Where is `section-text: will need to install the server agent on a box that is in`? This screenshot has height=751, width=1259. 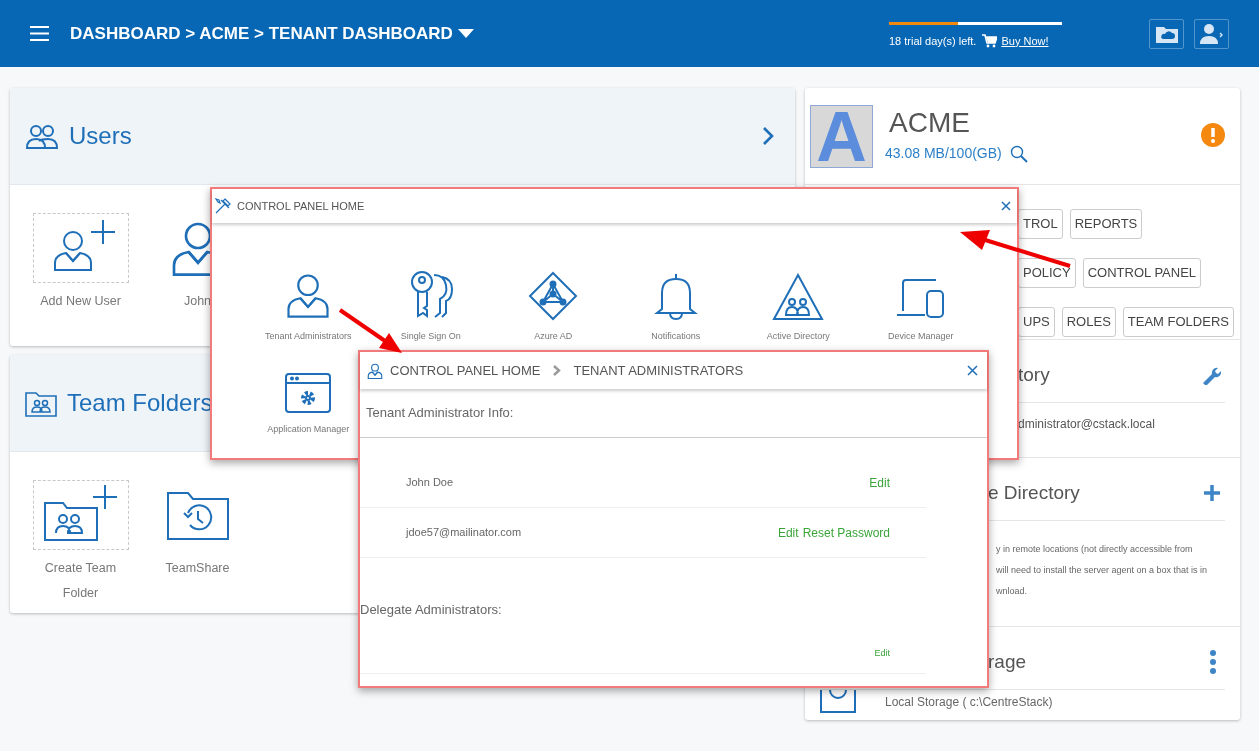
section-text: will need to install the server agent on a box that is in is located at coordinates (1102, 570).